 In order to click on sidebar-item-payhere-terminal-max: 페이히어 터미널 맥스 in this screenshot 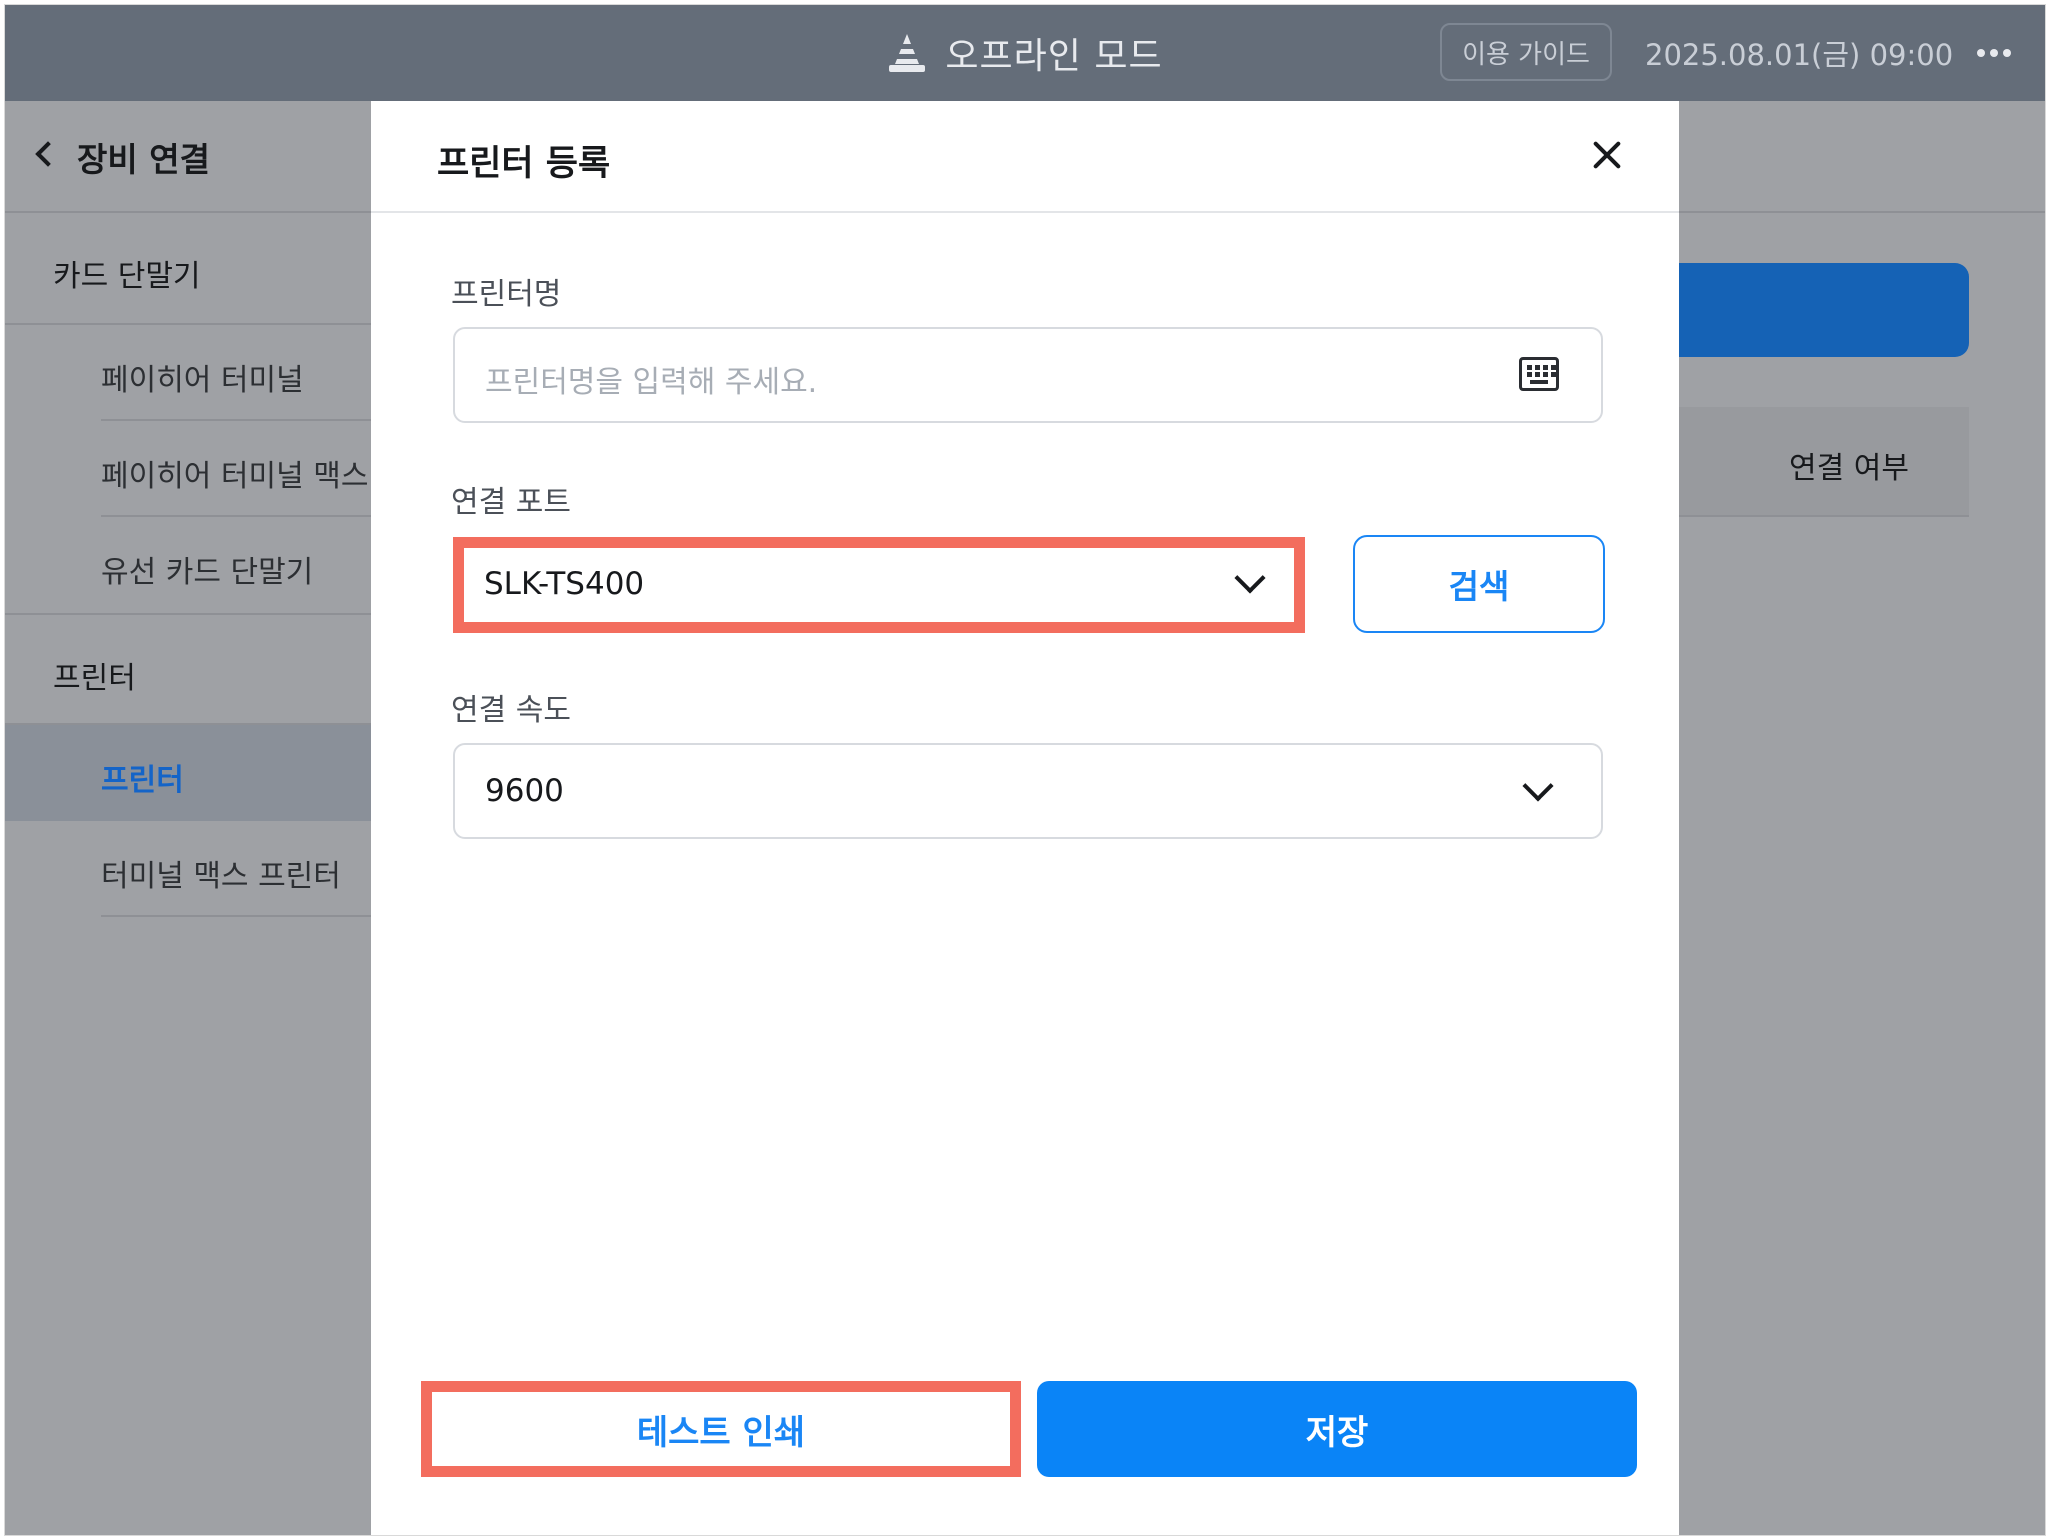, I will do `click(188, 469)`.